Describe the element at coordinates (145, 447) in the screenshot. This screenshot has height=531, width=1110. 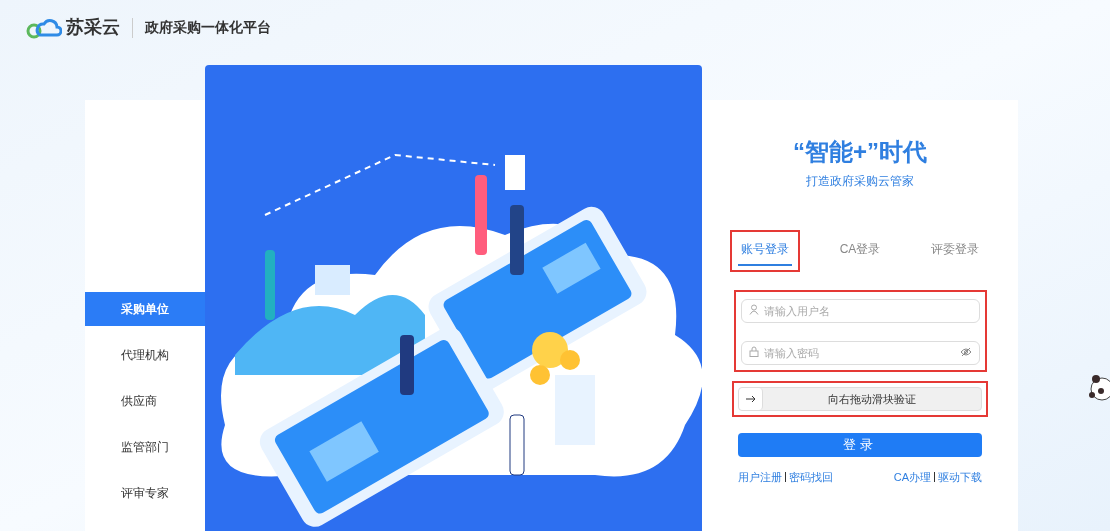
I see `sidebar-item: 监管部门` at that location.